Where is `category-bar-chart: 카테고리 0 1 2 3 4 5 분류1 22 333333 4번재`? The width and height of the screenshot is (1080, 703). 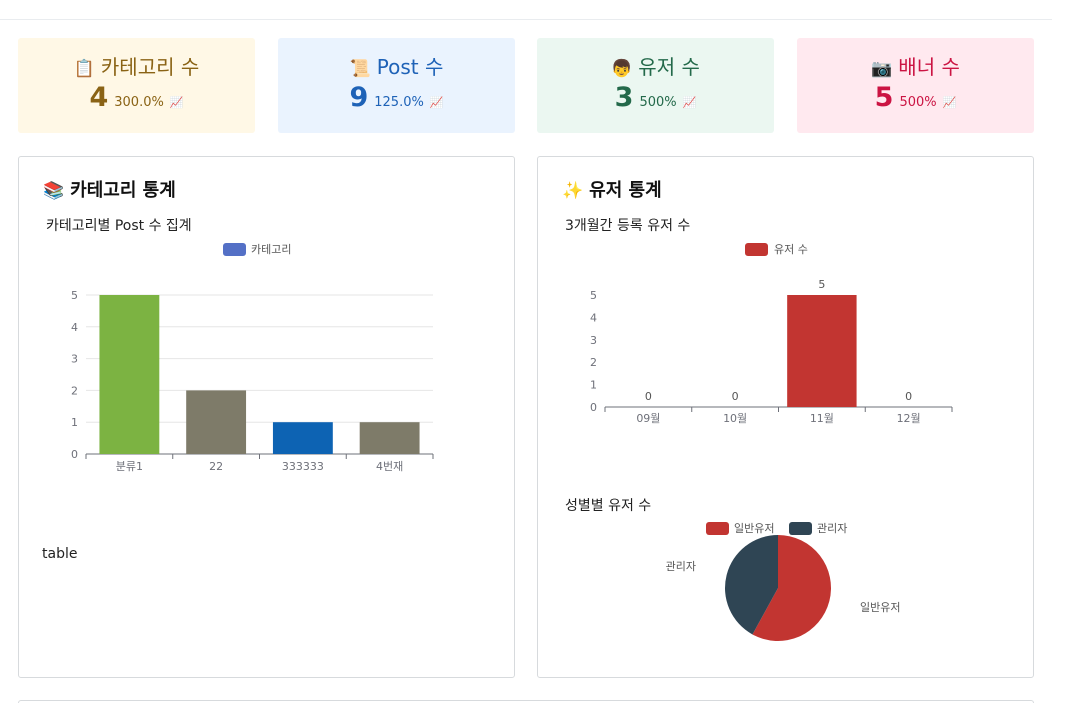 category-bar-chart: 카테고리 0 1 2 3 4 5 분류1 22 333333 4번재 is located at coordinates (252, 358).